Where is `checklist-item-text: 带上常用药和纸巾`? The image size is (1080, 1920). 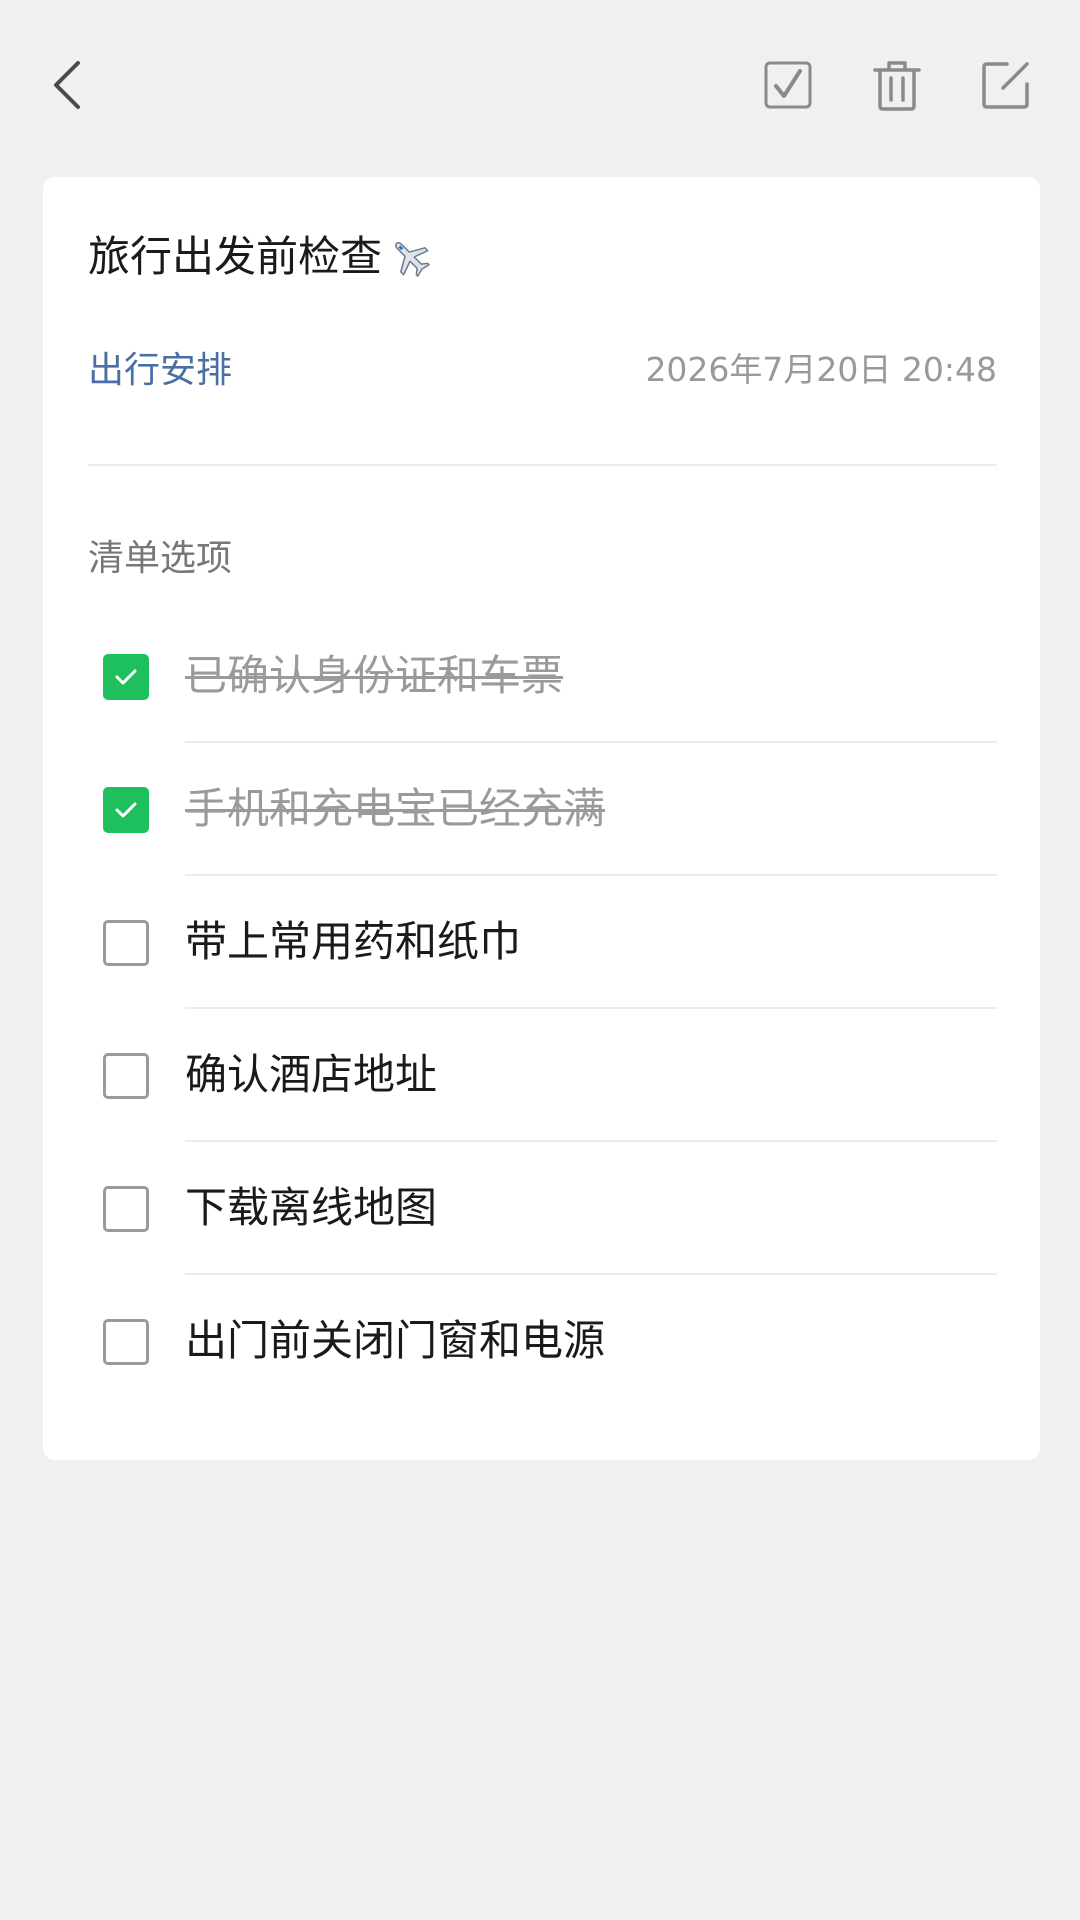
checklist-item-text: 带上常用药和纸巾 is located at coordinates (353, 942).